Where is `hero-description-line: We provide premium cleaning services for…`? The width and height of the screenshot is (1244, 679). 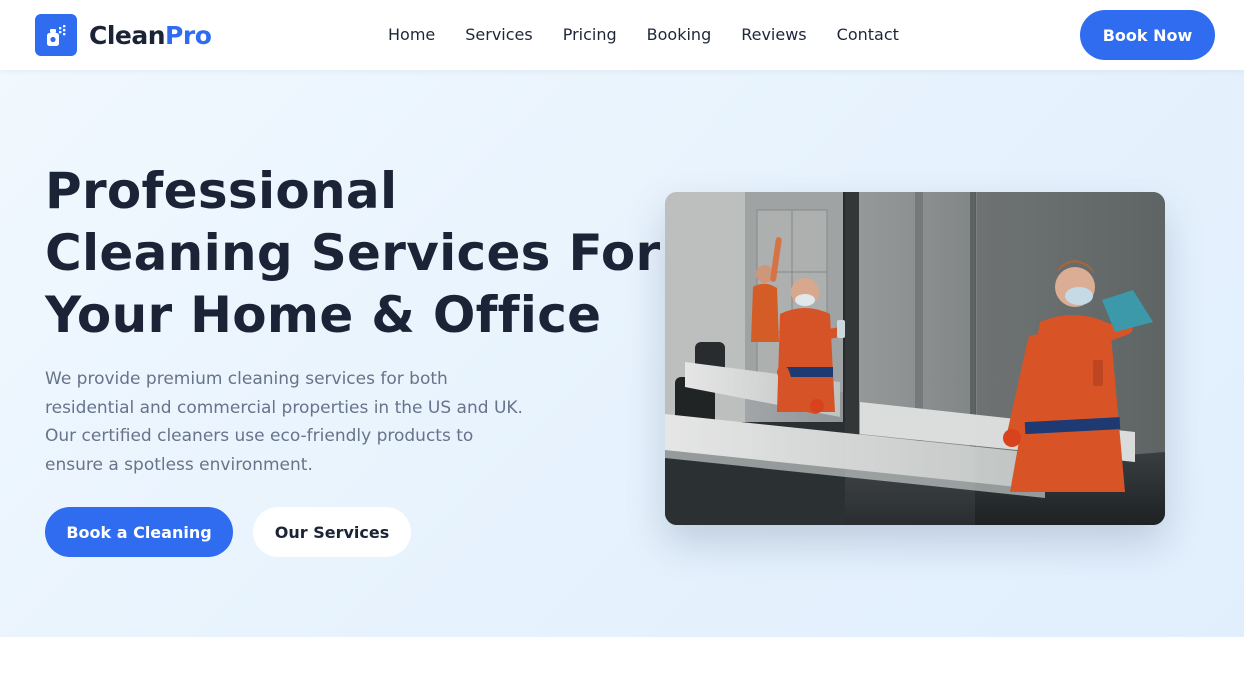
hero-description-line: We provide premium cleaning services for… is located at coordinates (246, 379).